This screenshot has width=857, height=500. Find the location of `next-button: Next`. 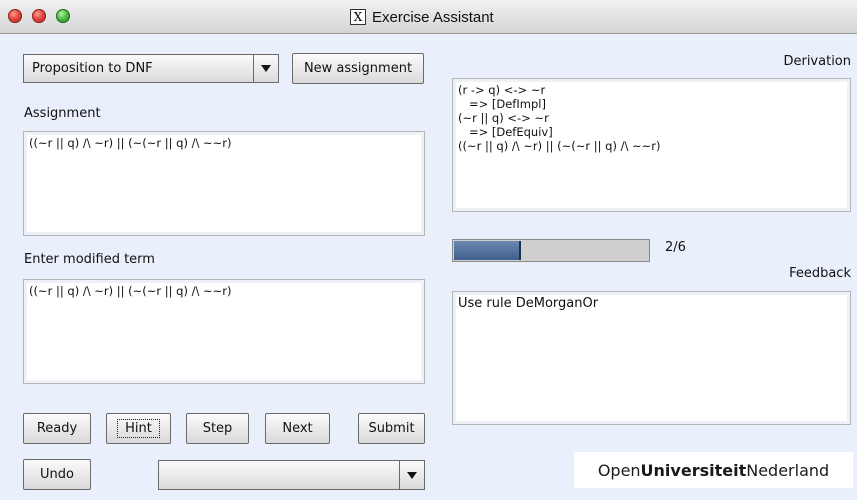

next-button: Next is located at coordinates (297, 428).